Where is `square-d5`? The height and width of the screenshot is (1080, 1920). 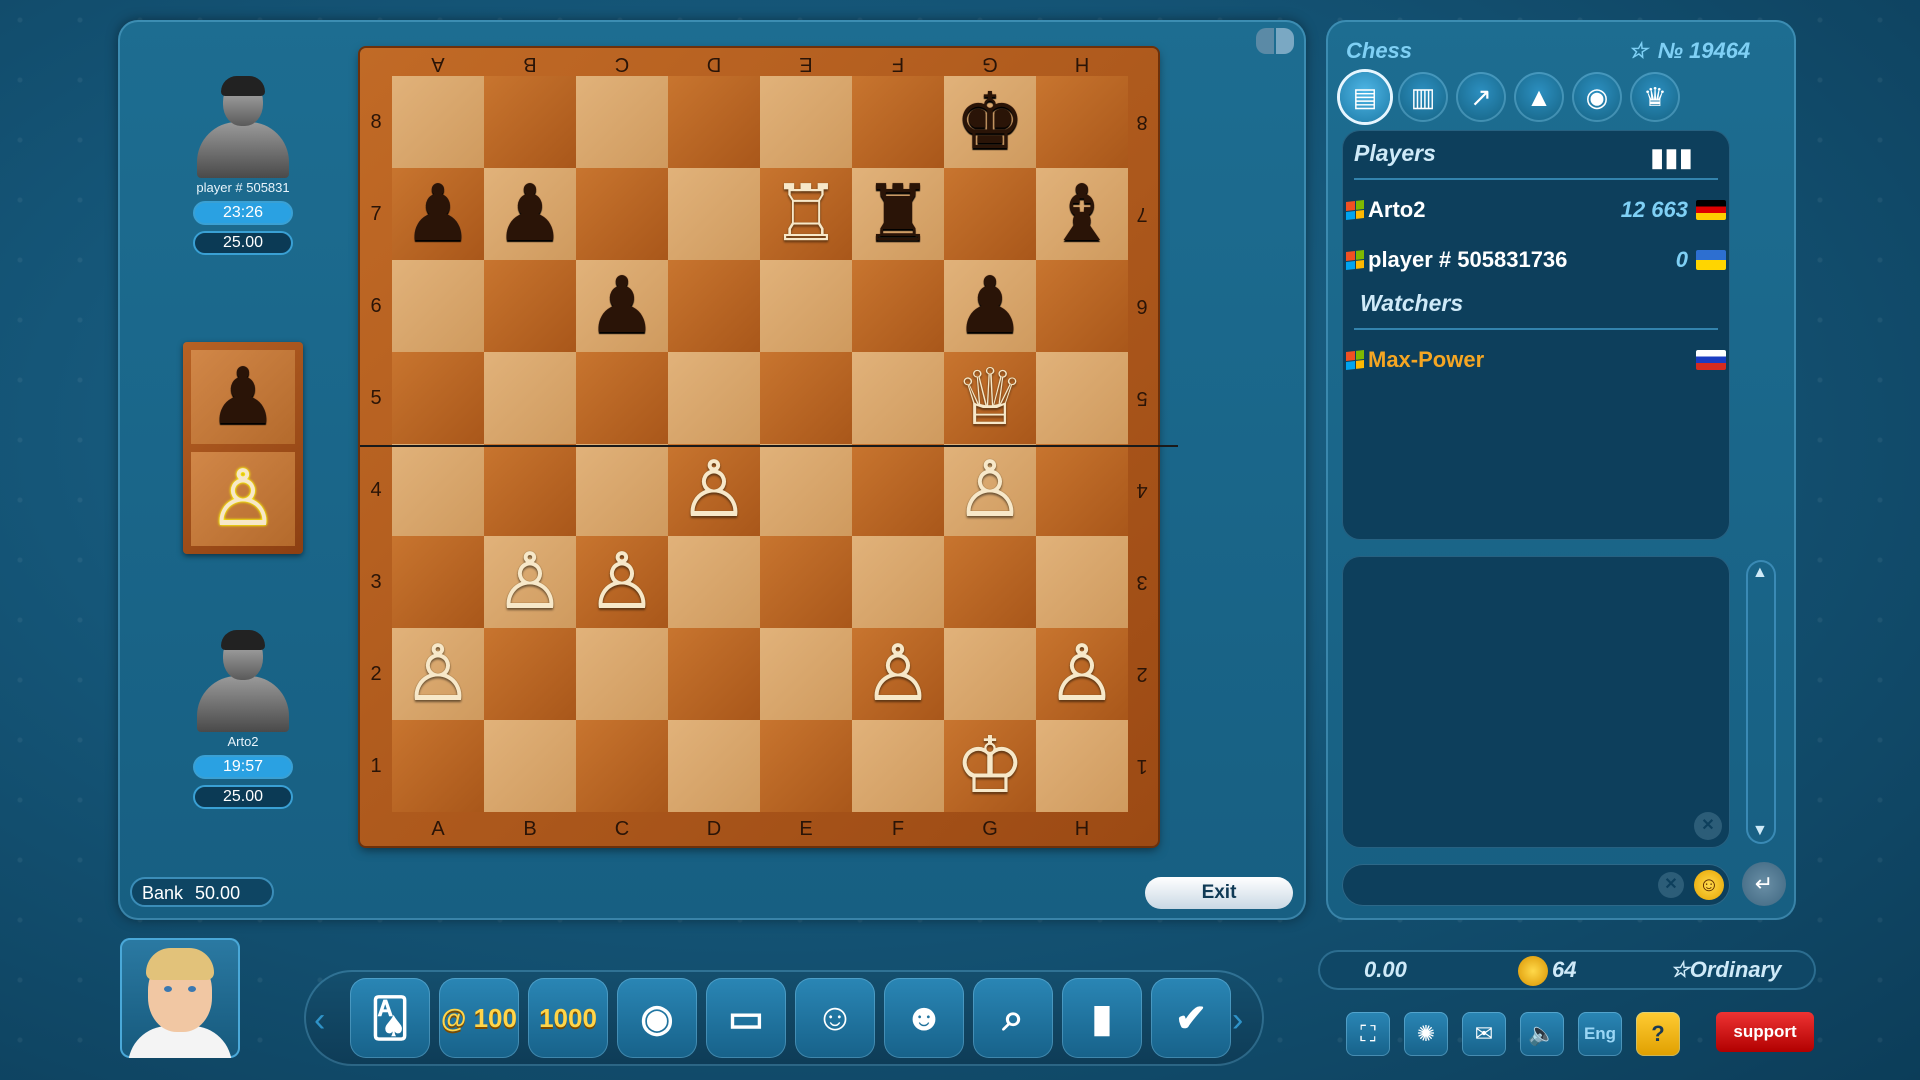 square-d5 is located at coordinates (714, 398).